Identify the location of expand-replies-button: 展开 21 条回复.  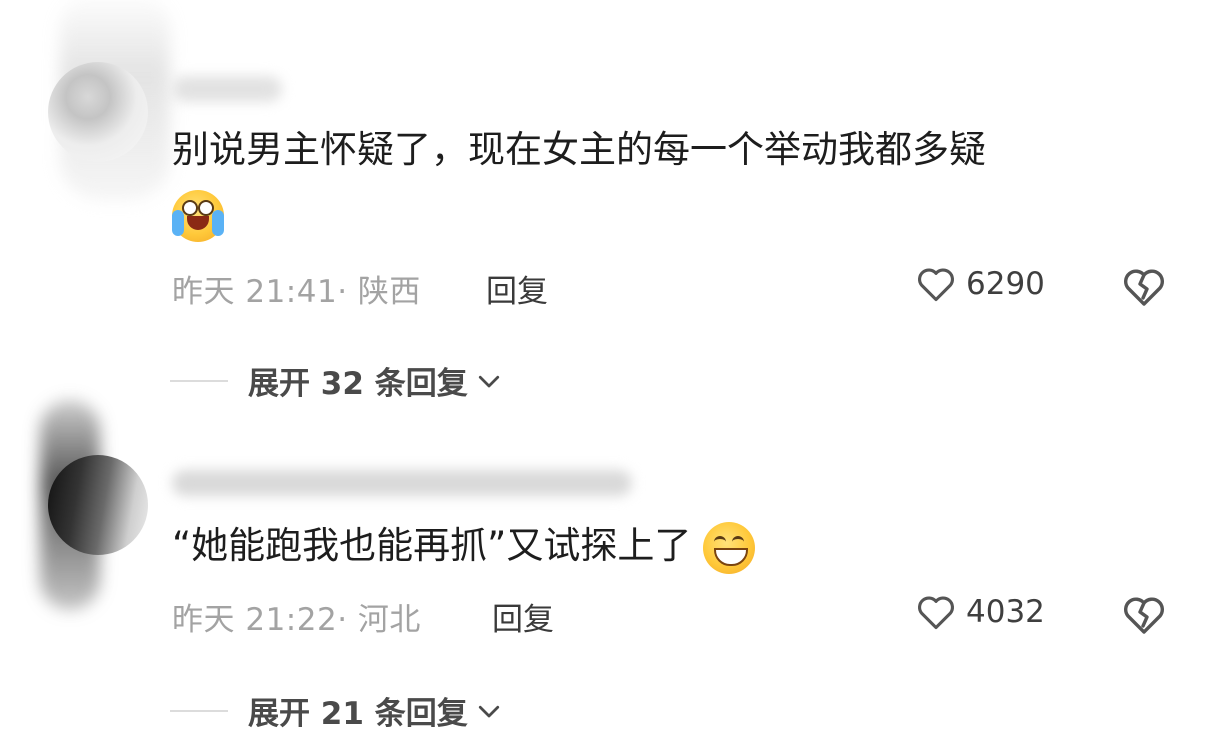
(337, 710).